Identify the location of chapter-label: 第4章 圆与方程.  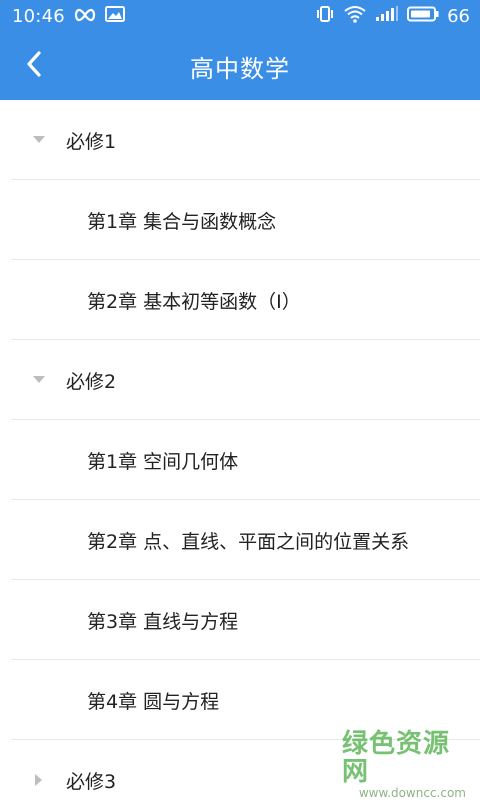
(153, 701).